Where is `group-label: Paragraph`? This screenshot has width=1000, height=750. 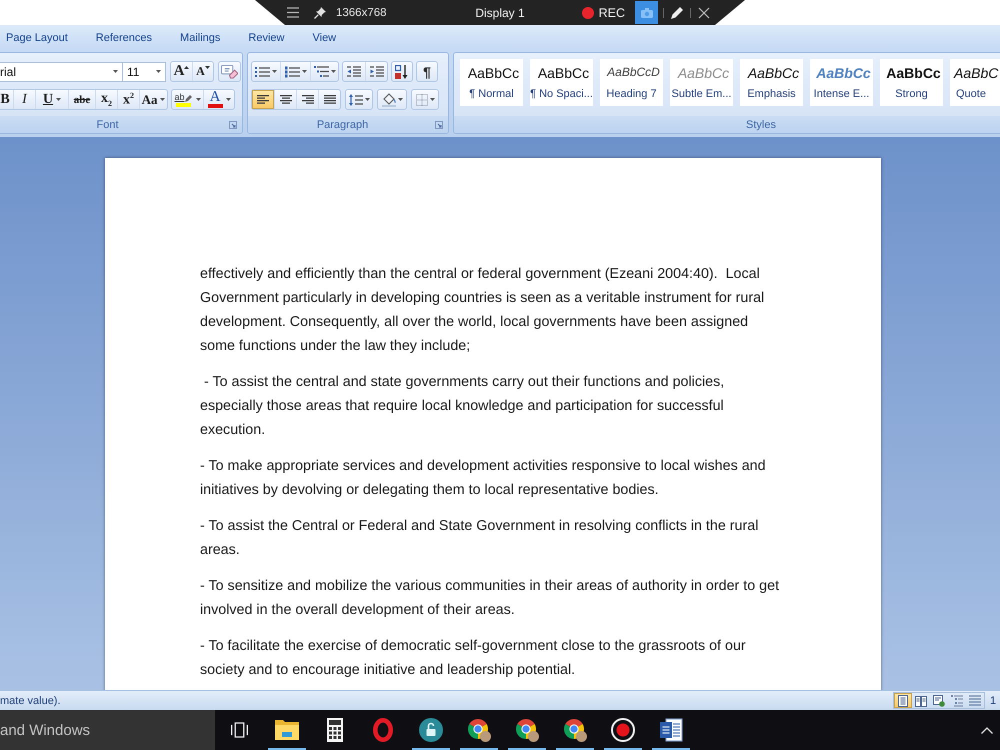 group-label: Paragraph is located at coordinates (343, 124).